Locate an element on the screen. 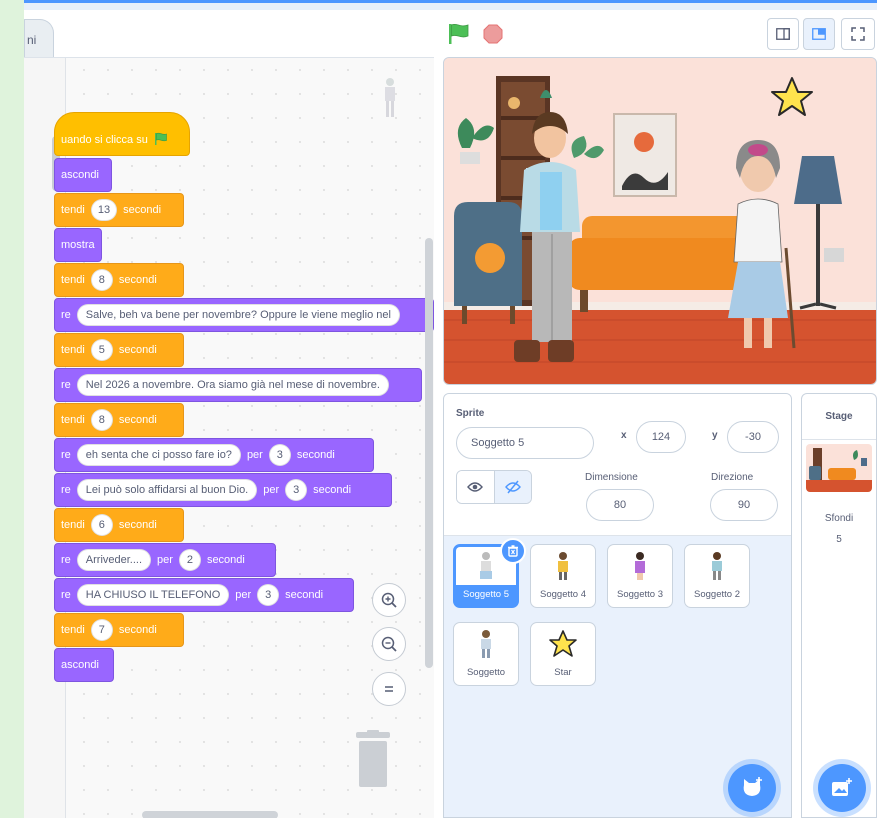 The height and width of the screenshot is (818, 877). visibility-toggle is located at coordinates (494, 487).